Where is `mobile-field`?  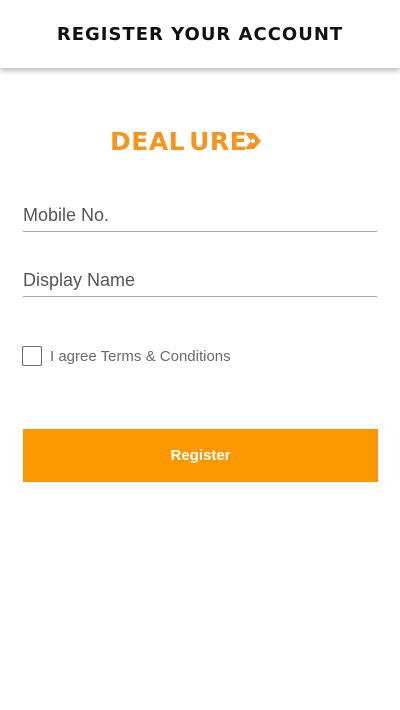 mobile-field is located at coordinates (200, 216).